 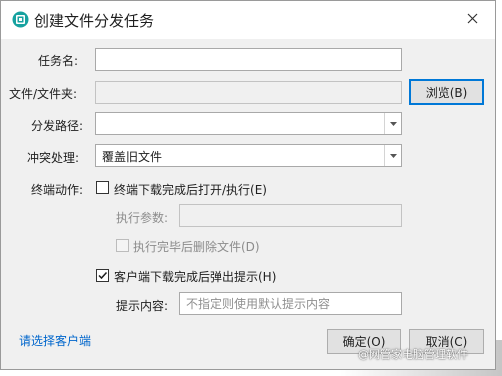 What do you see at coordinates (196, 247) in the screenshot?
I see `delete-after-exec-label: 执行完毕后删除文件(D)` at bounding box center [196, 247].